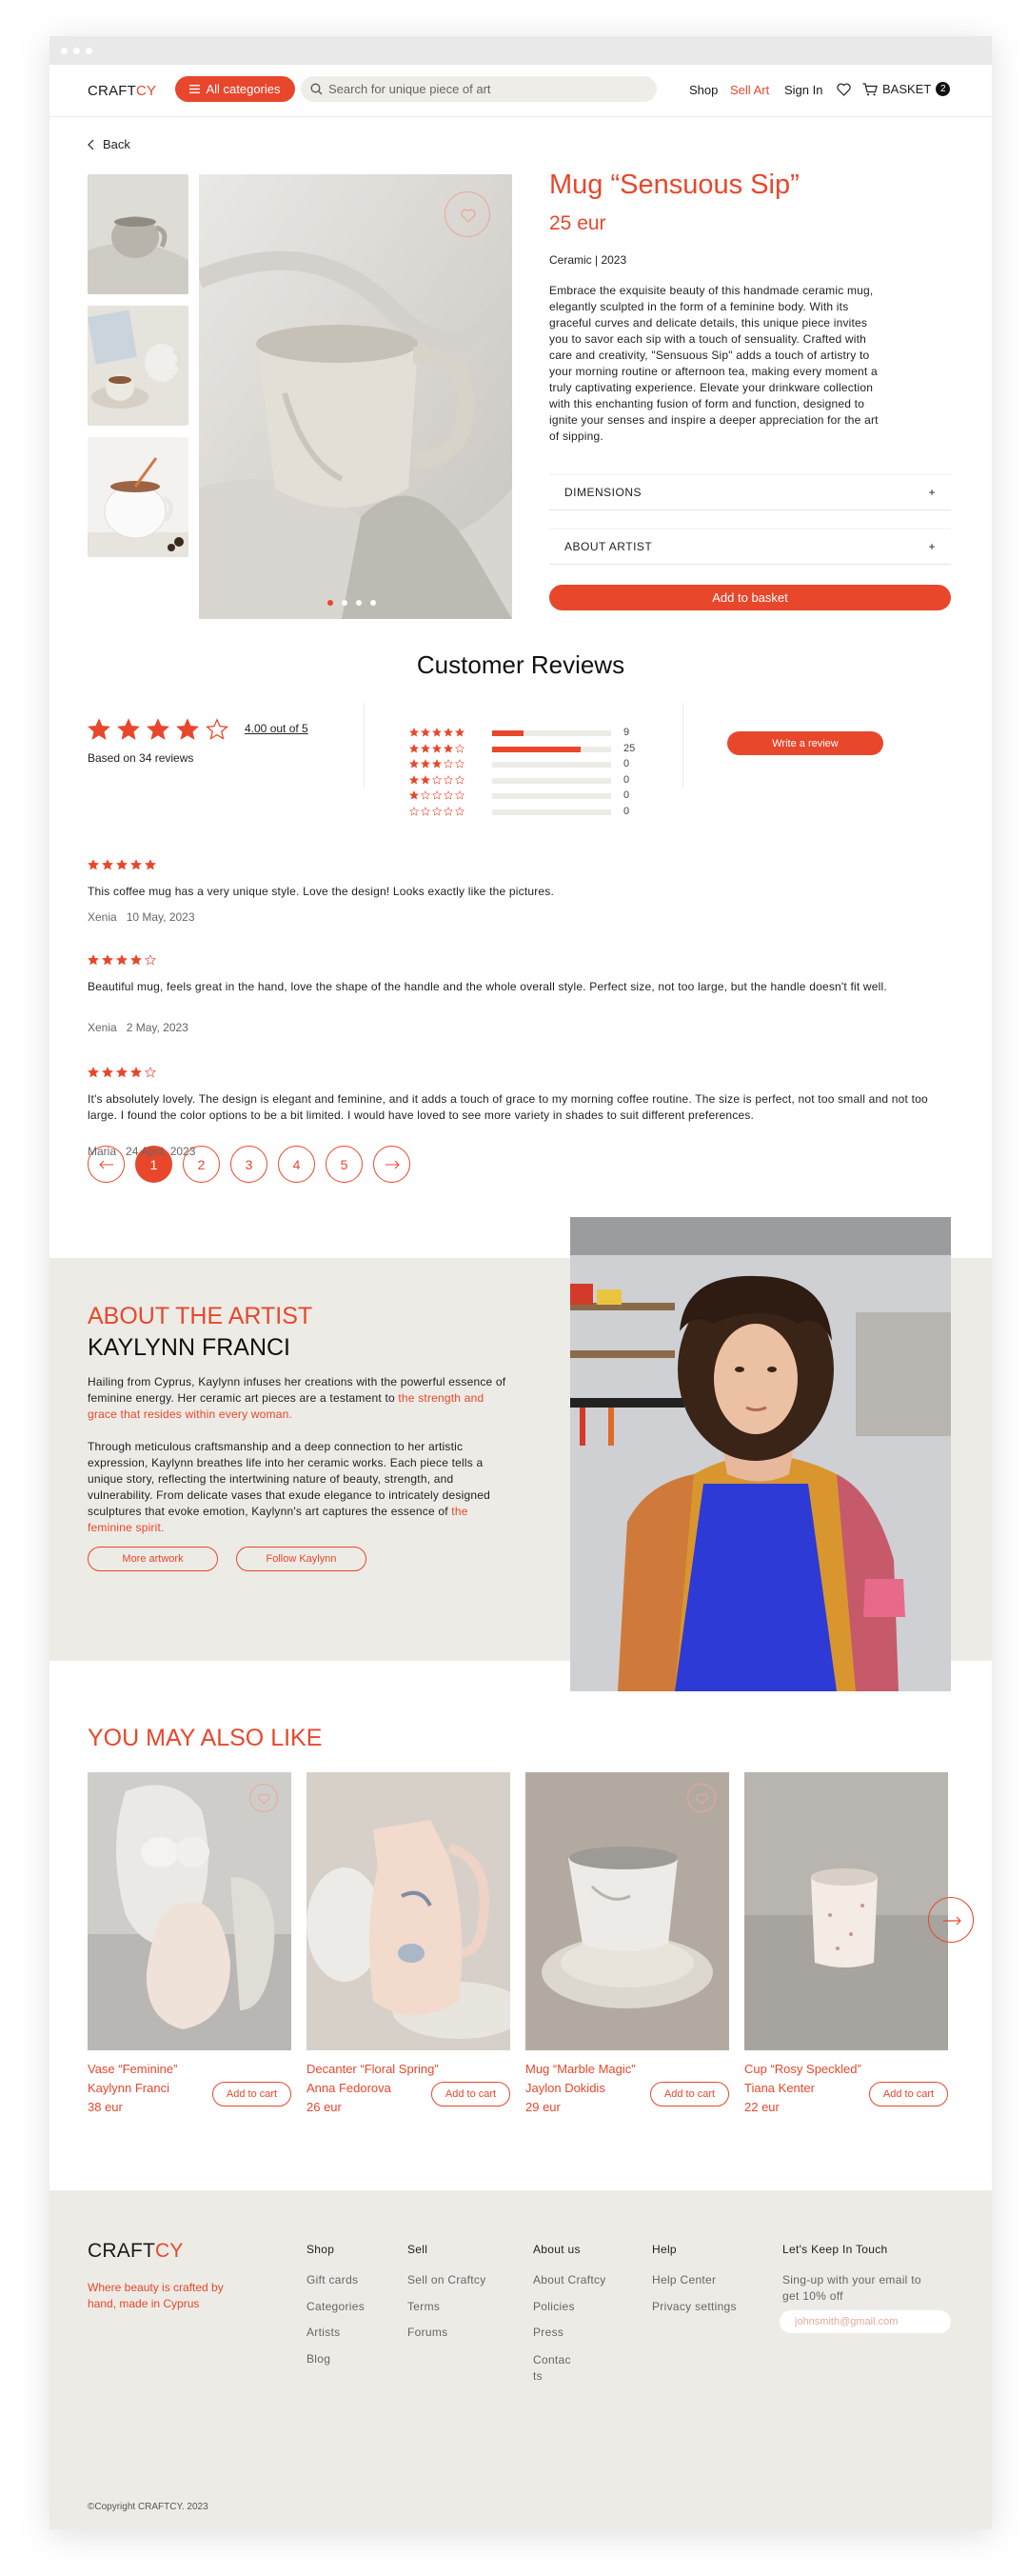  What do you see at coordinates (805, 743) in the screenshot?
I see `write-review-button: Write a review` at bounding box center [805, 743].